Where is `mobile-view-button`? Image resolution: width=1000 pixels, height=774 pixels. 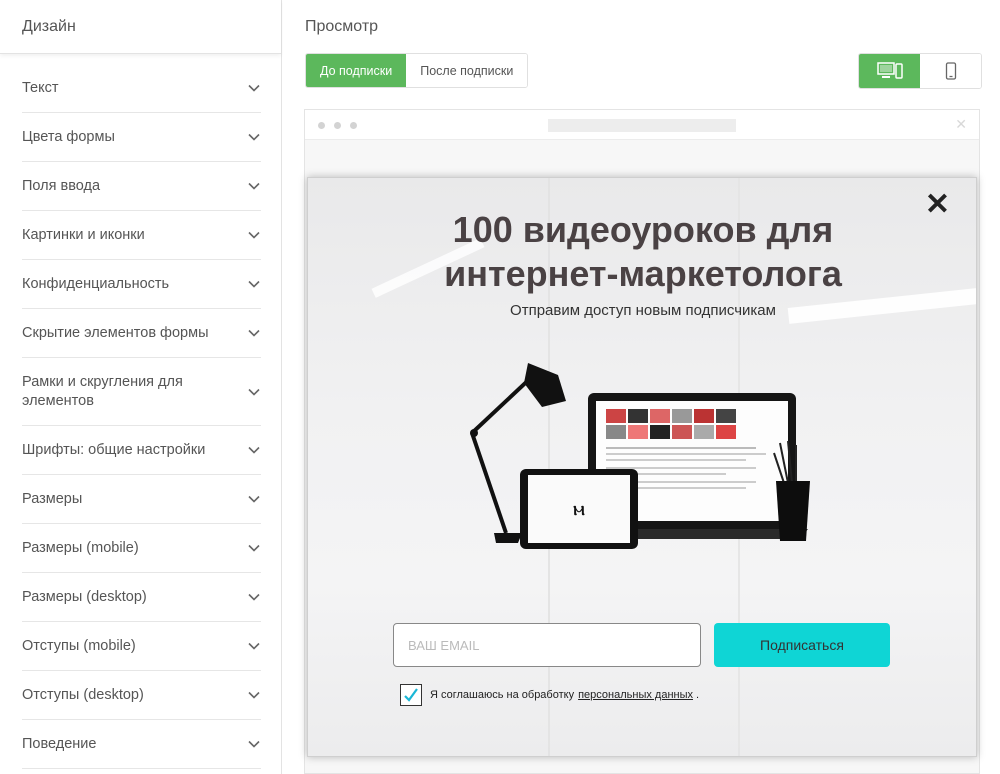
mobile-view-button is located at coordinates (950, 71).